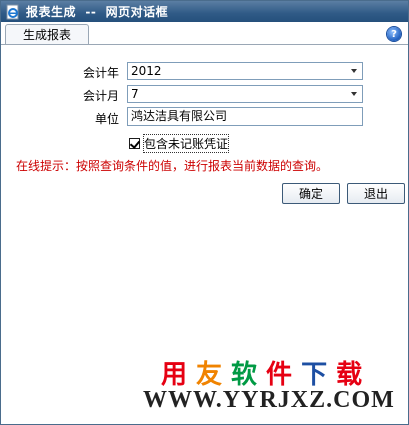  What do you see at coordinates (13, 12) in the screenshot?
I see `ie-page-icon` at bounding box center [13, 12].